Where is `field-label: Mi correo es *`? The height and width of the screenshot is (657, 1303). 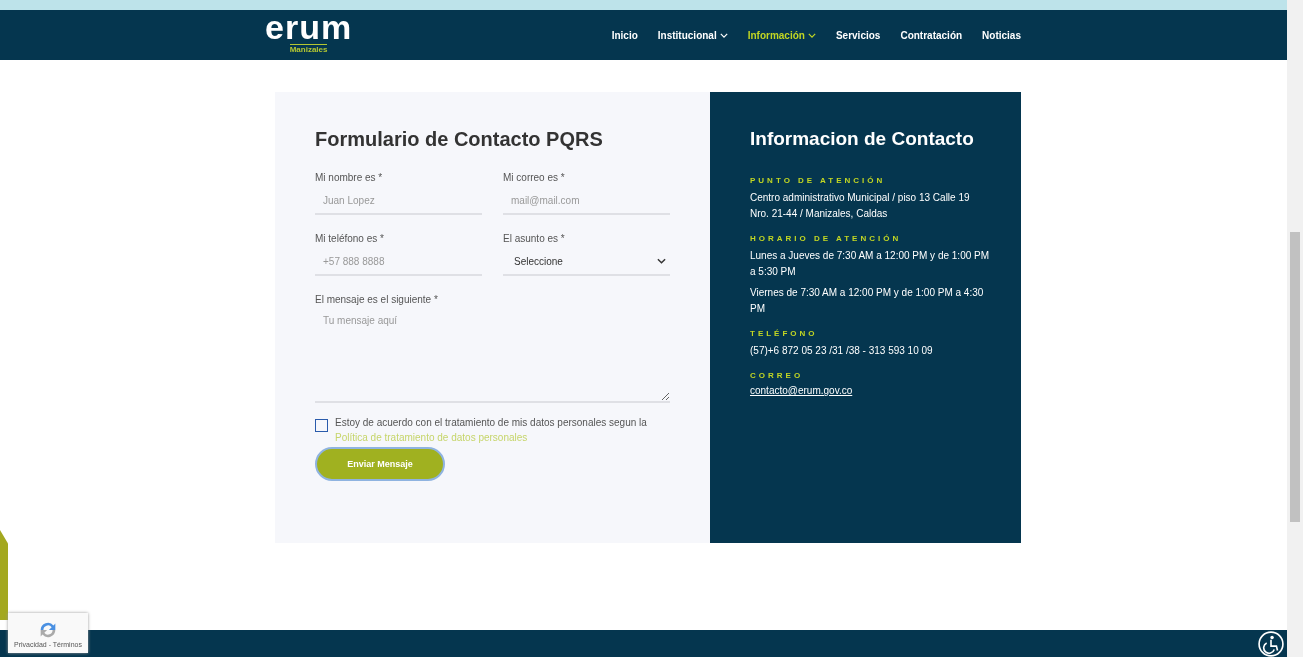
field-label: Mi correo es * is located at coordinates (534, 177).